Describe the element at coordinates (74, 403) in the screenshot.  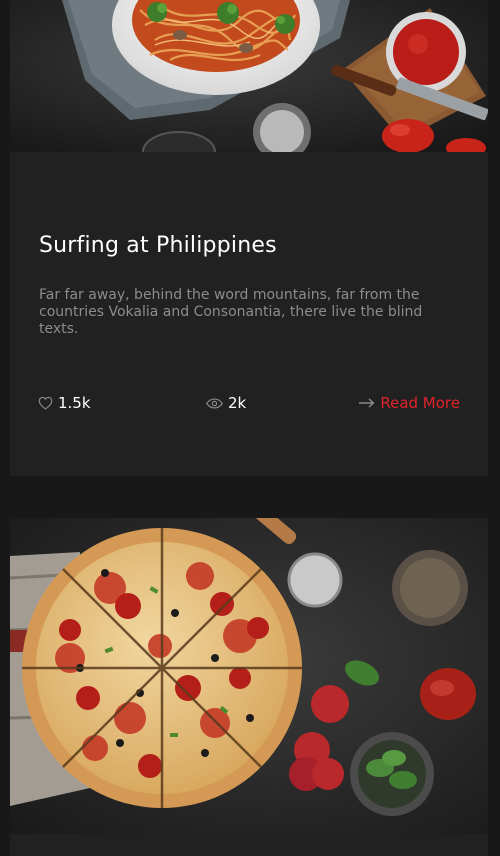
I see `likes-count: 1.5k` at that location.